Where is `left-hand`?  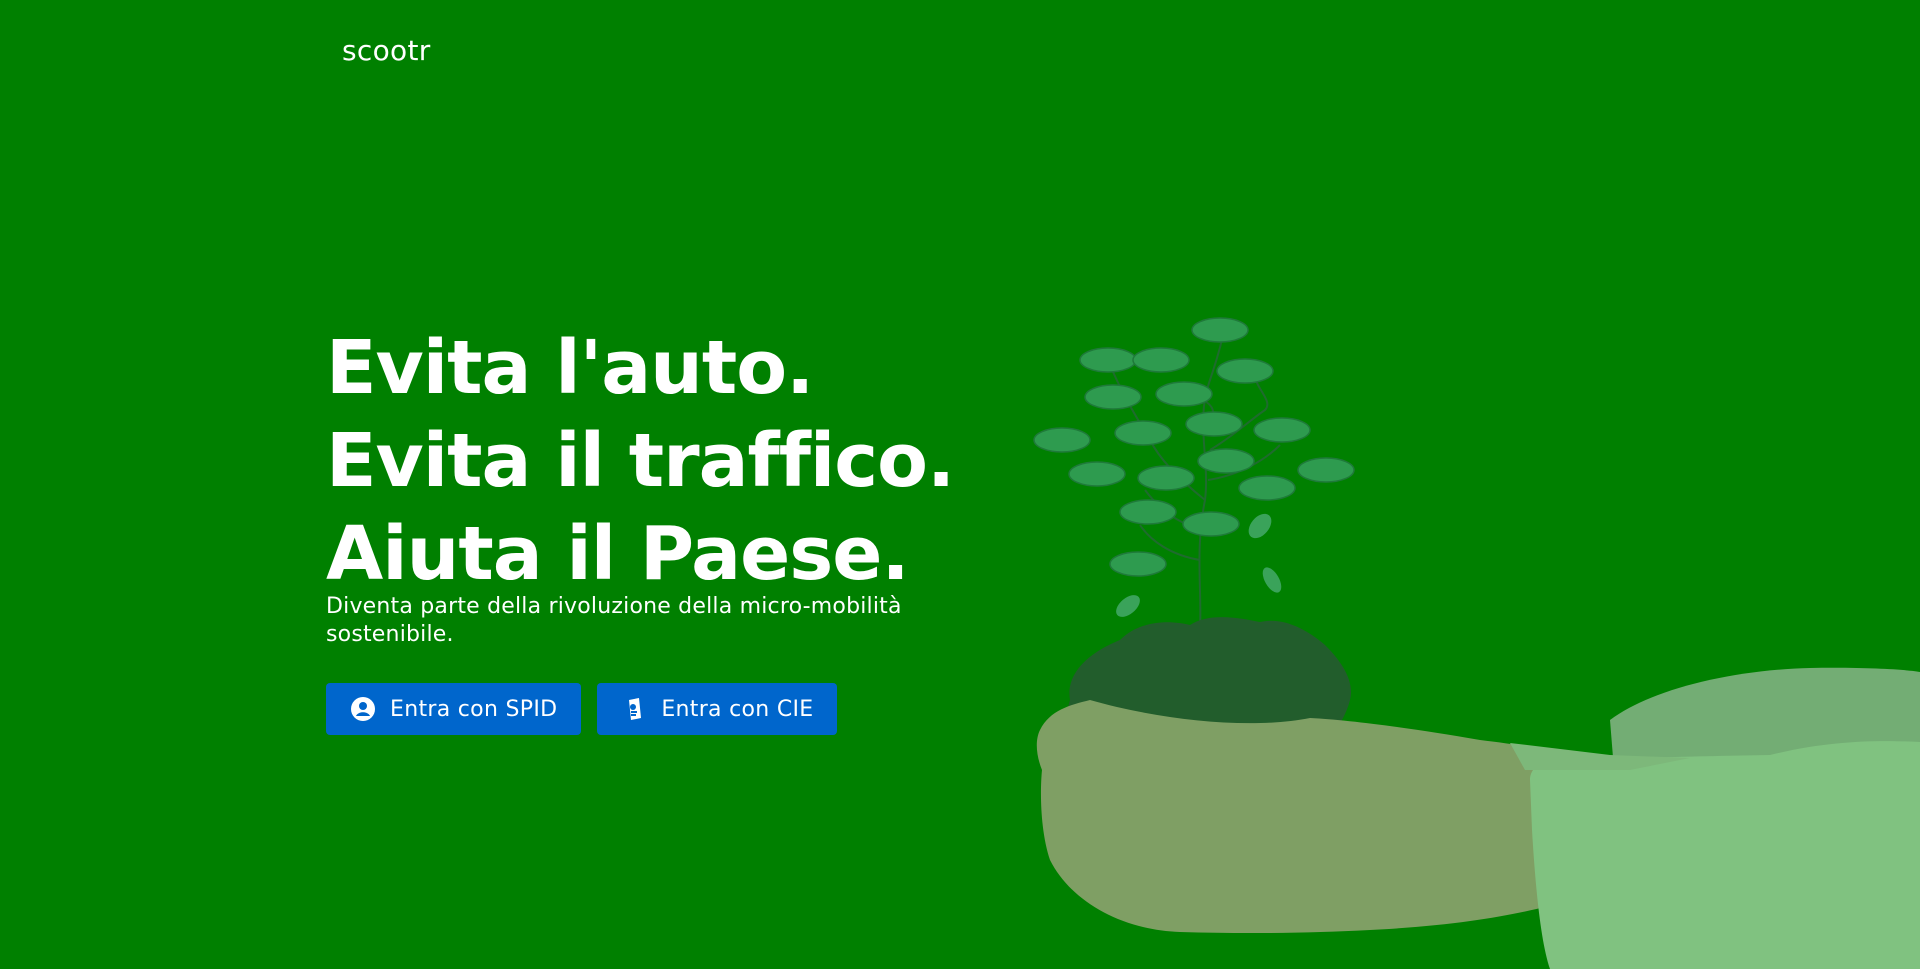
left-hand is located at coordinates (1303, 817).